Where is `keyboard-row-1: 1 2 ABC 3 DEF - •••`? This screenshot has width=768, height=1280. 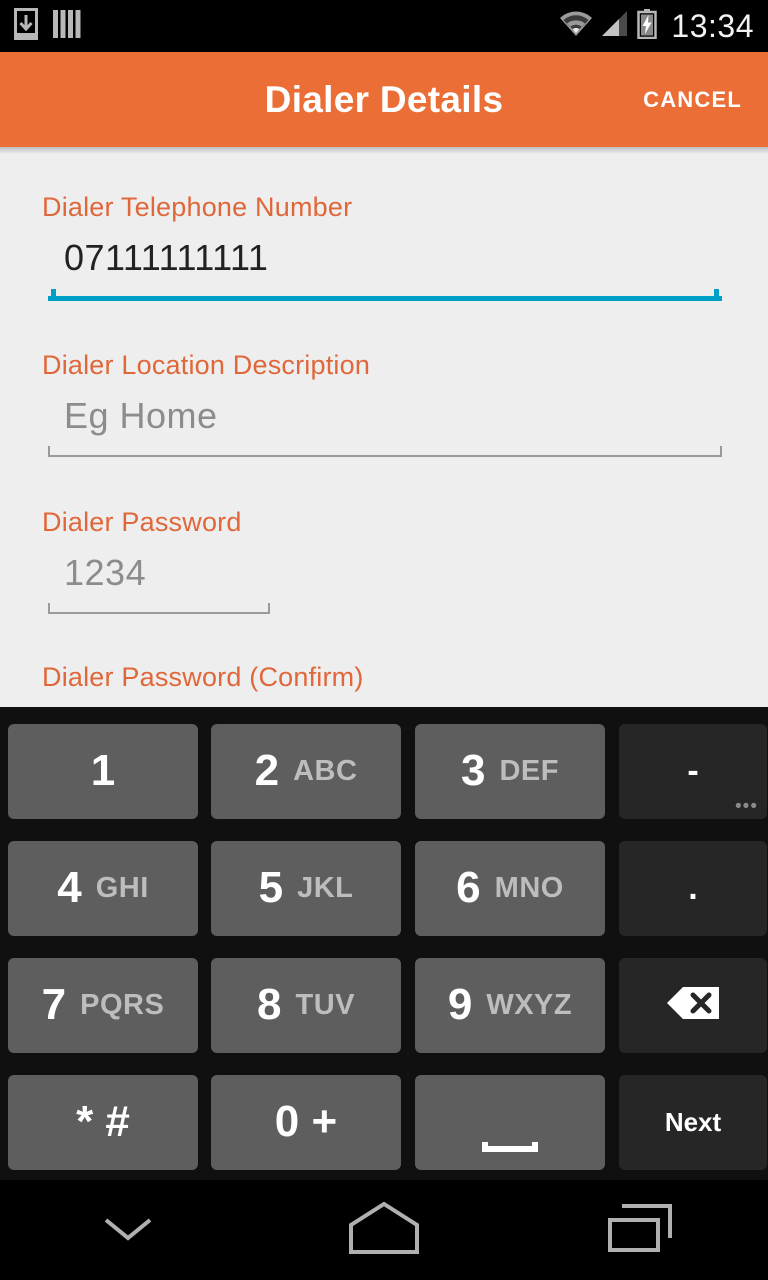
keyboard-row-1: 1 2 ABC 3 DEF - ••• is located at coordinates (384, 771).